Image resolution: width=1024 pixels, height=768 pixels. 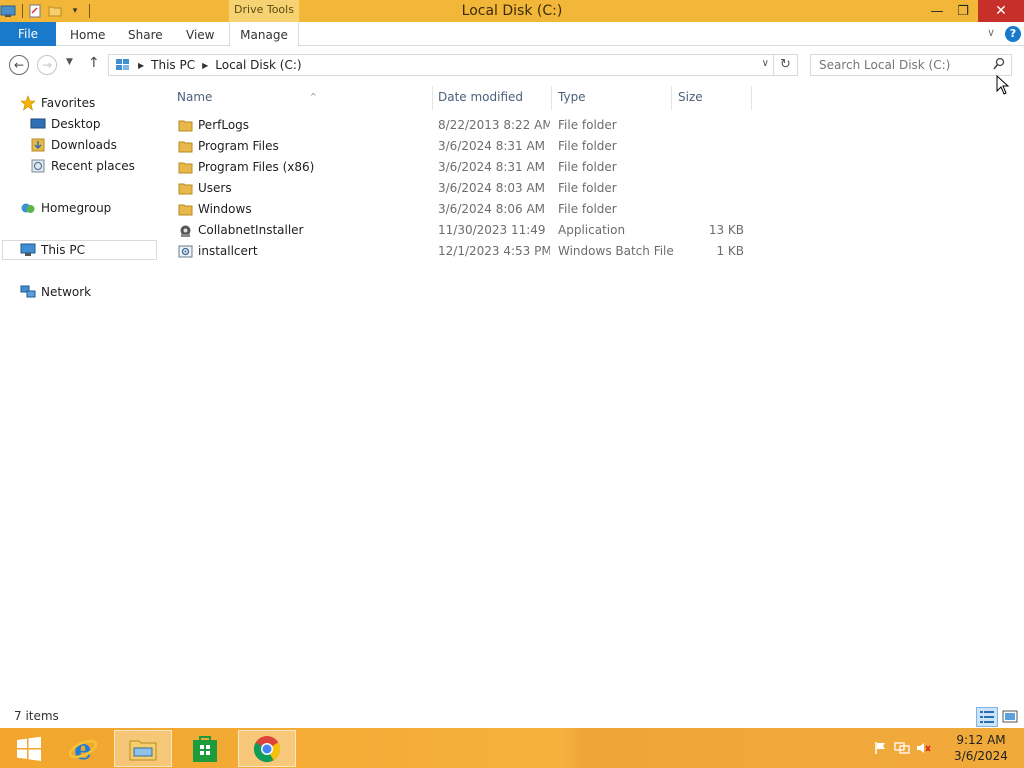 What do you see at coordinates (173, 65) in the screenshot?
I see `breadcrumb-this-pc: This PC` at bounding box center [173, 65].